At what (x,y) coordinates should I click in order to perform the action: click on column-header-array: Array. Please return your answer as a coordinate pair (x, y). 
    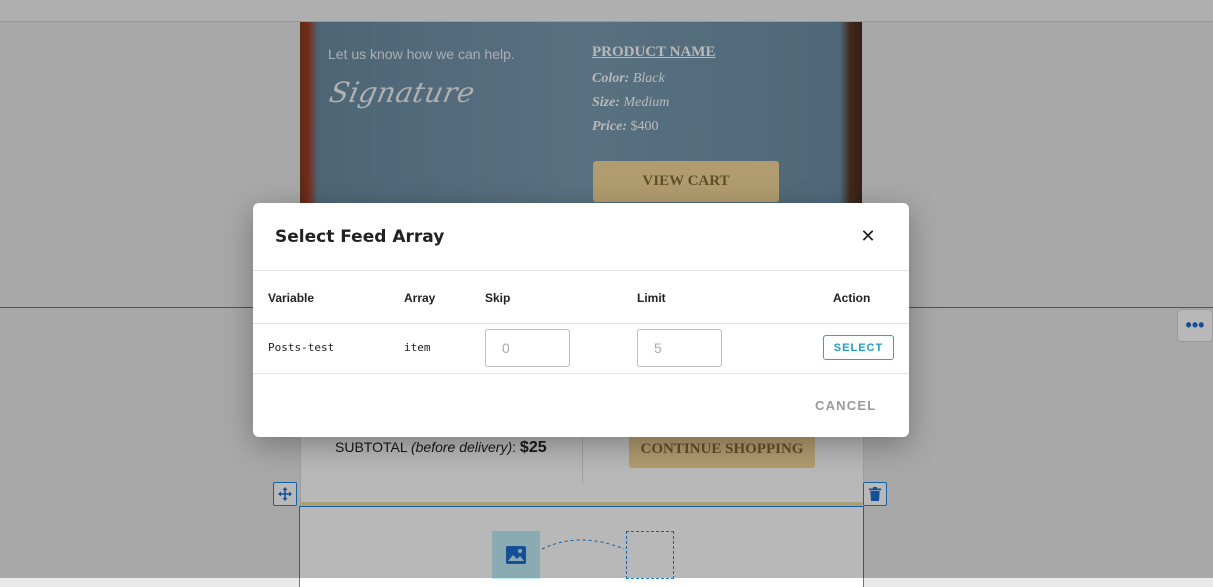
    Looking at the image, I should click on (420, 298).